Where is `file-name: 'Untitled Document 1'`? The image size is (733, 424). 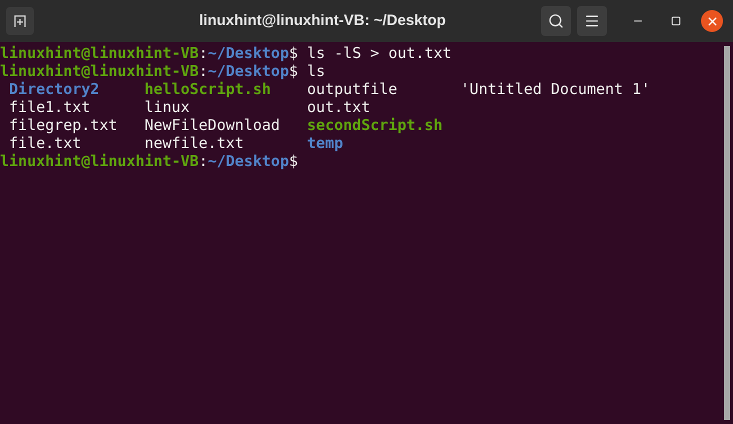 file-name: 'Untitled Document 1' is located at coordinates (555, 89).